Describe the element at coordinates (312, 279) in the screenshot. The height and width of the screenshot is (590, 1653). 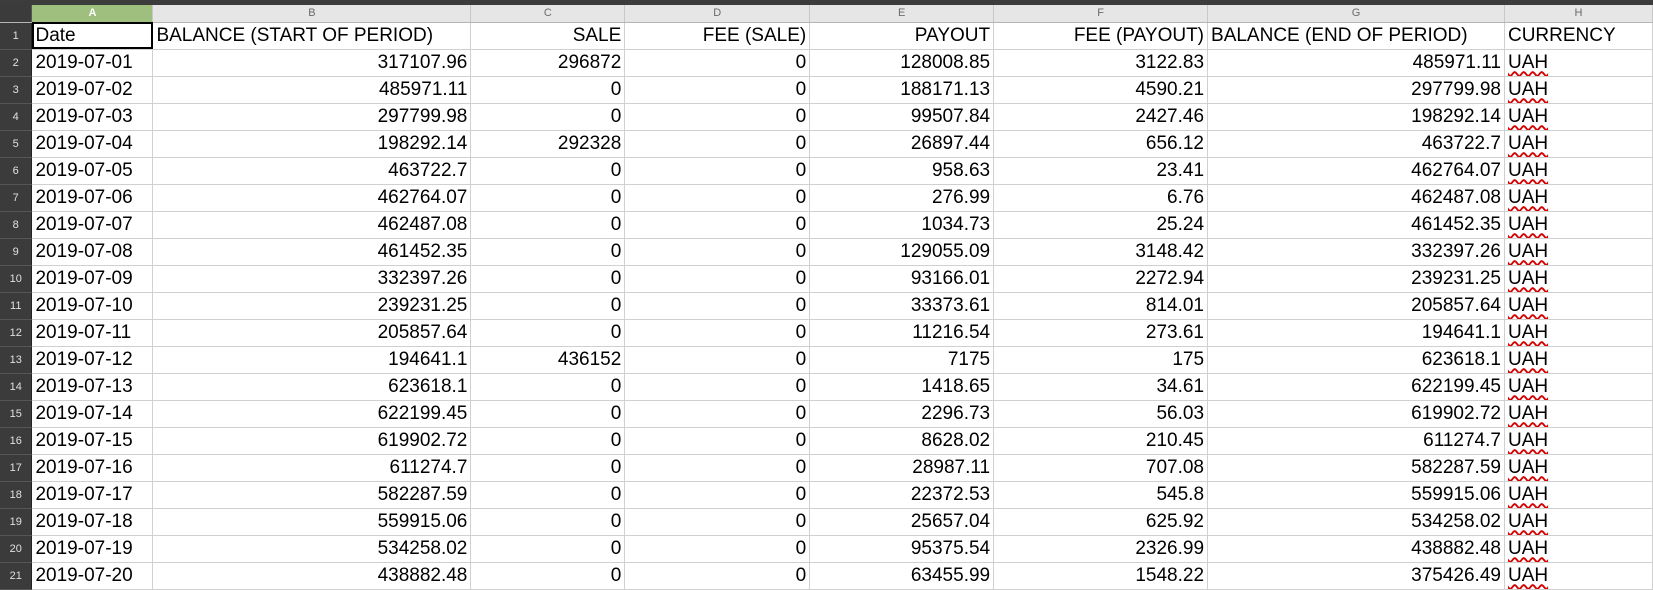
I see `cell-balance-start: 332397.26` at that location.